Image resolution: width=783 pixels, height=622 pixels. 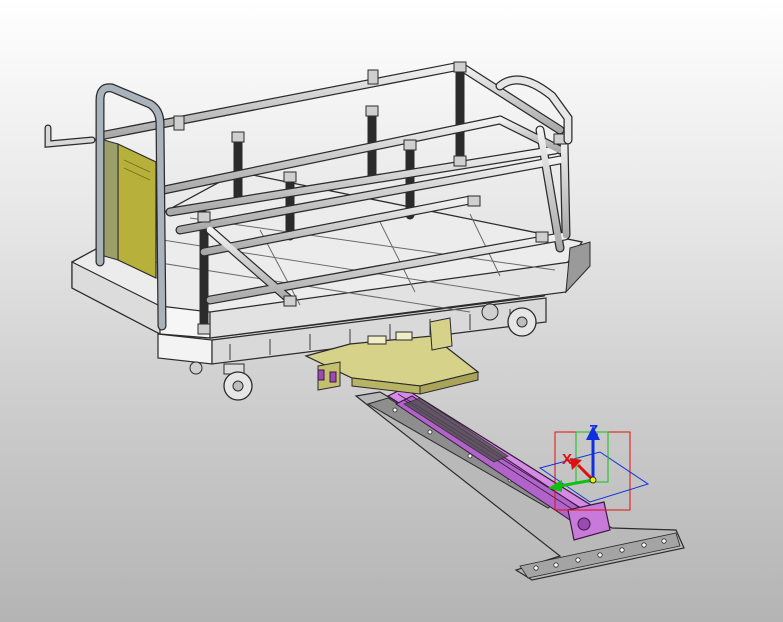 I want to click on side-panel, so click(x=130, y=209).